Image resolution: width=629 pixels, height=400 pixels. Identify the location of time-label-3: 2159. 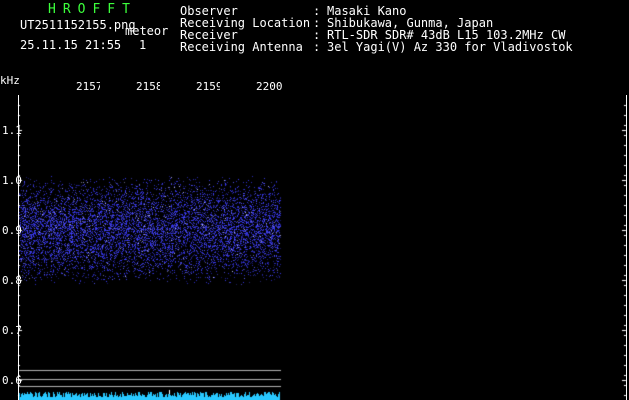
(208, 87).